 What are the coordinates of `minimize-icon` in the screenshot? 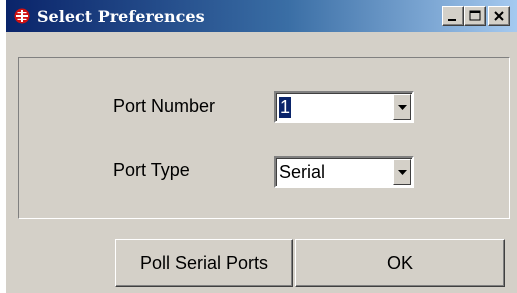 It's located at (452, 20).